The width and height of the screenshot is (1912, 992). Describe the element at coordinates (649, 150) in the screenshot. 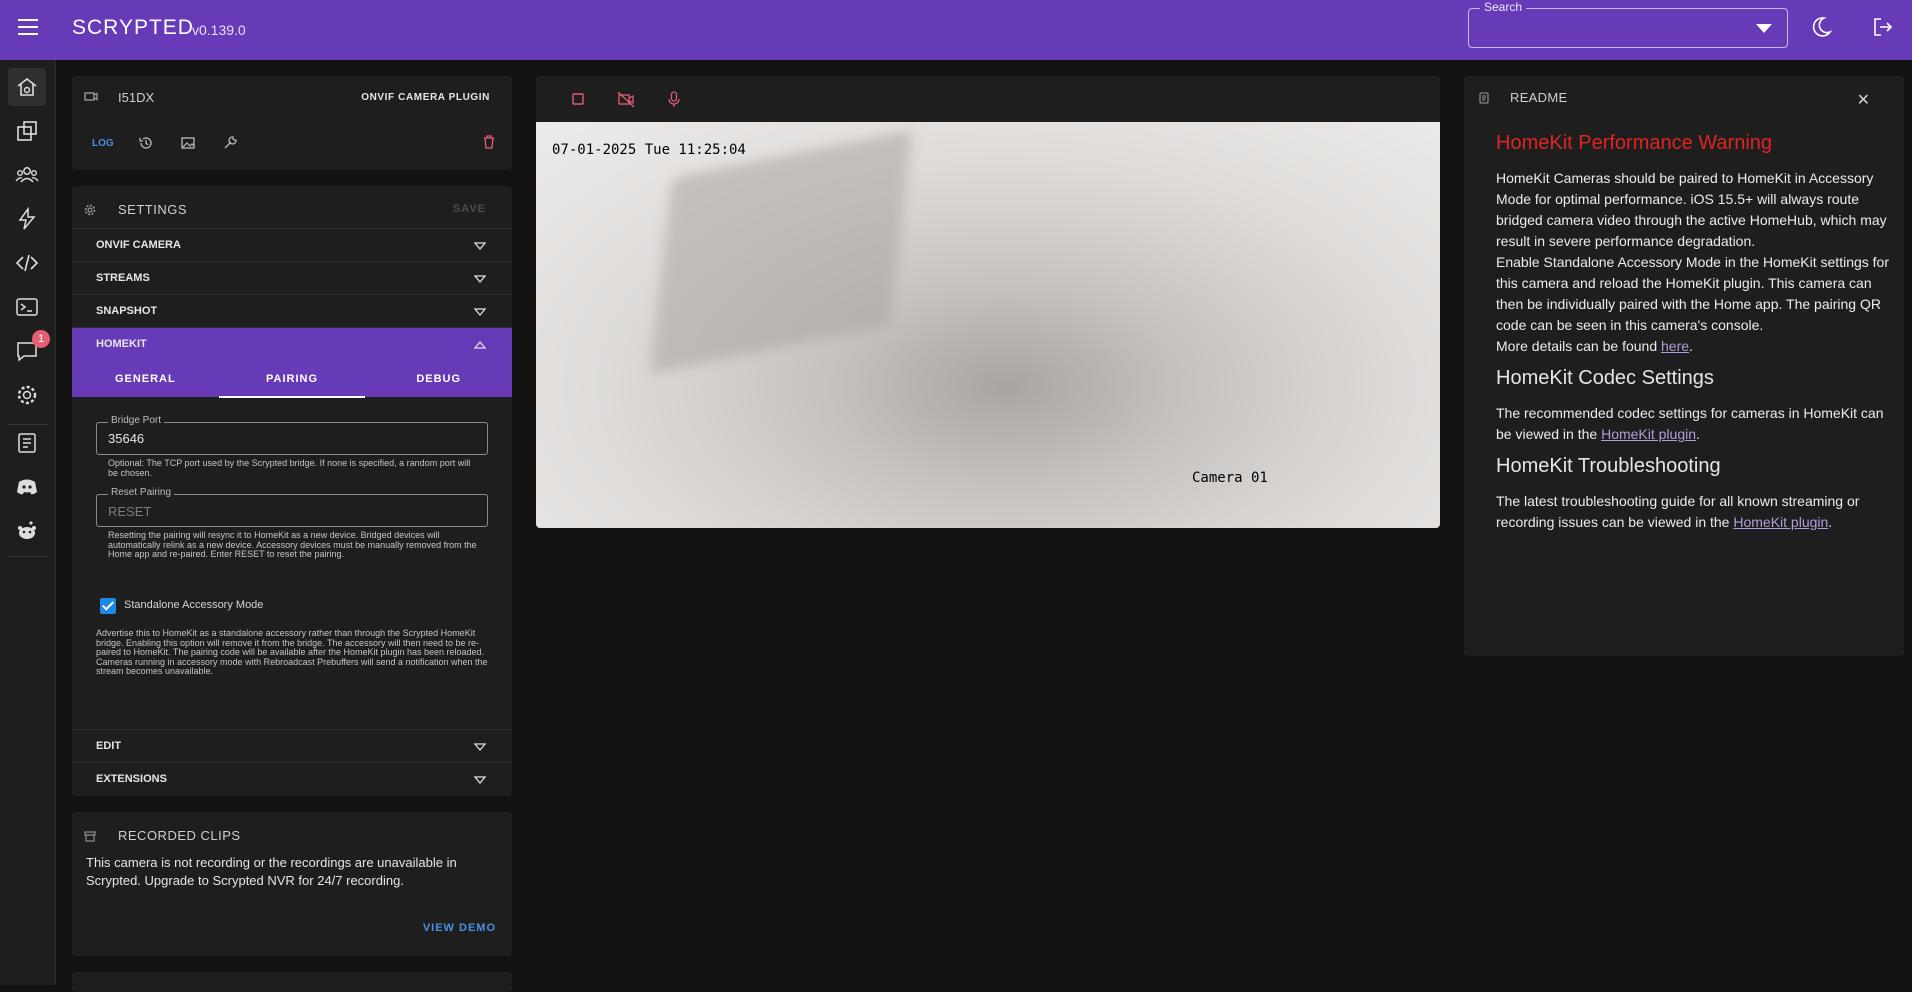

I see `video-timestamp: 07-01-2025 Tue 11:25:04` at that location.